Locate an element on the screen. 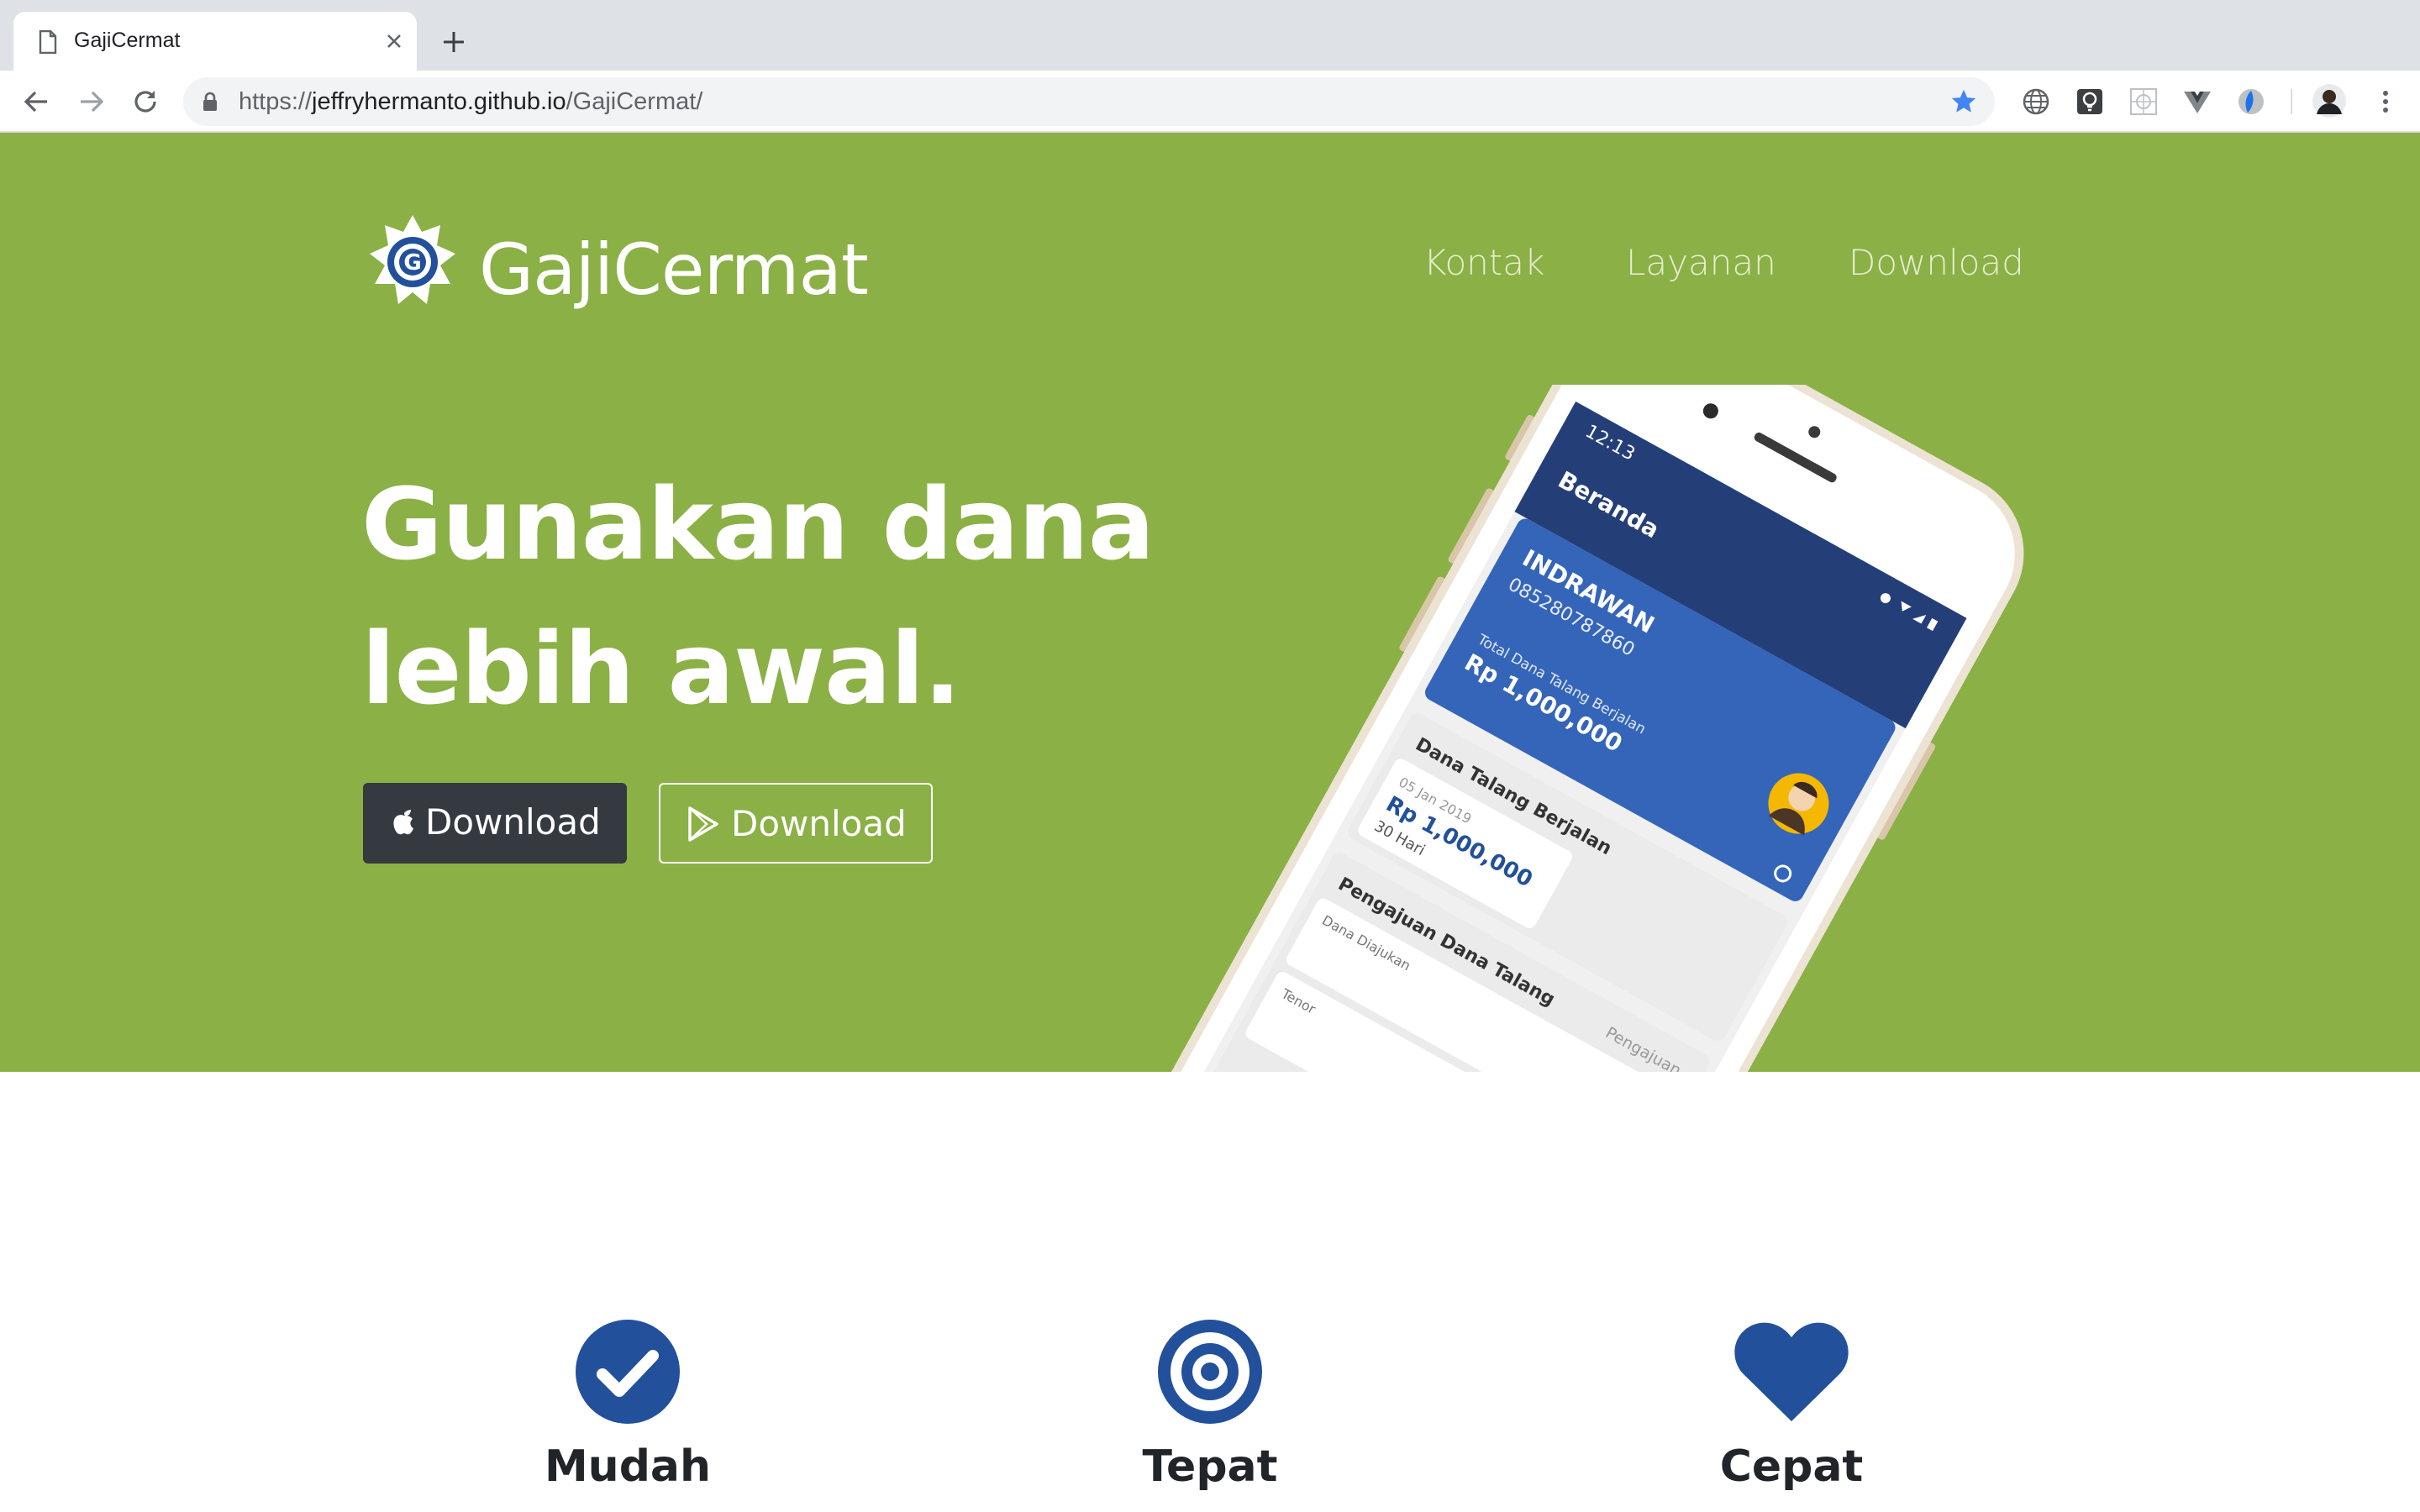  feature-cepat-title: Cepat is located at coordinates (1792, 1466).